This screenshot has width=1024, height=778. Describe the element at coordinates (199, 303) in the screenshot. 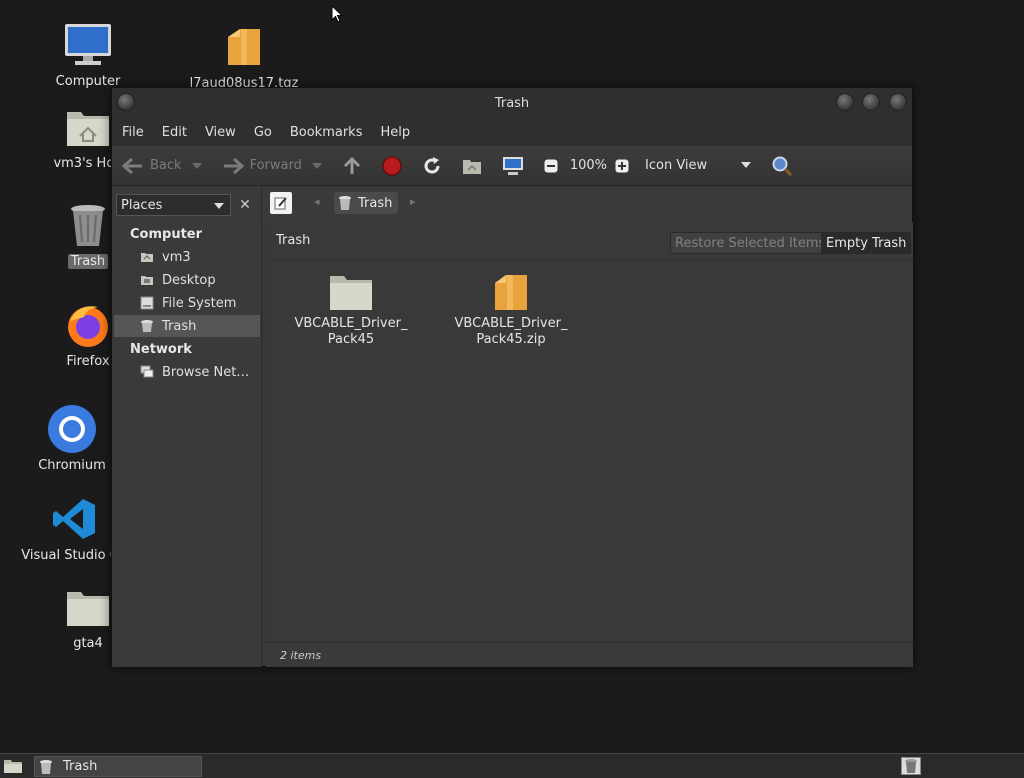

I see `sidebar-item-label: File System` at that location.